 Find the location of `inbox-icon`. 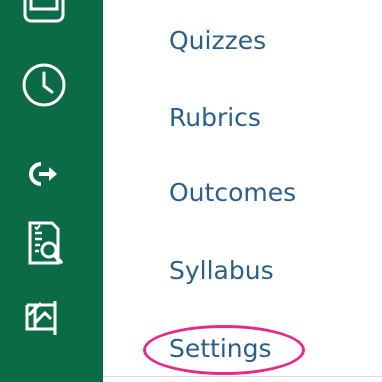

inbox-icon is located at coordinates (44, 17).